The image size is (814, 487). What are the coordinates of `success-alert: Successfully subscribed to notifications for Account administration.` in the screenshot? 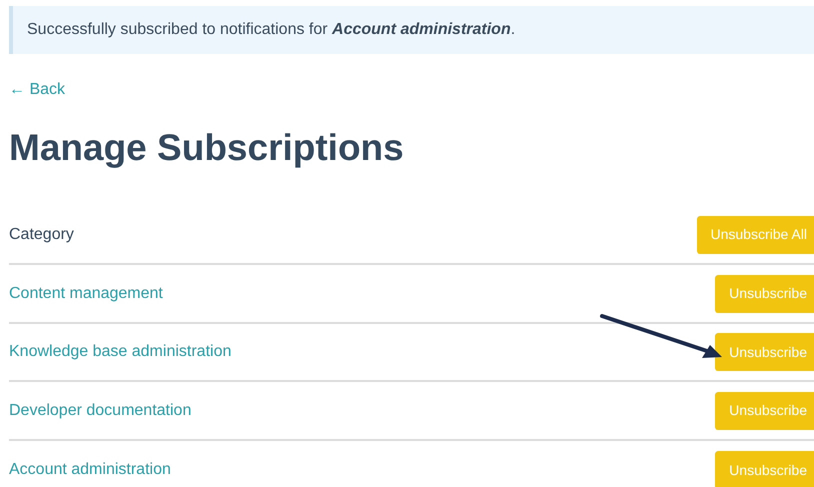 It's located at (411, 30).